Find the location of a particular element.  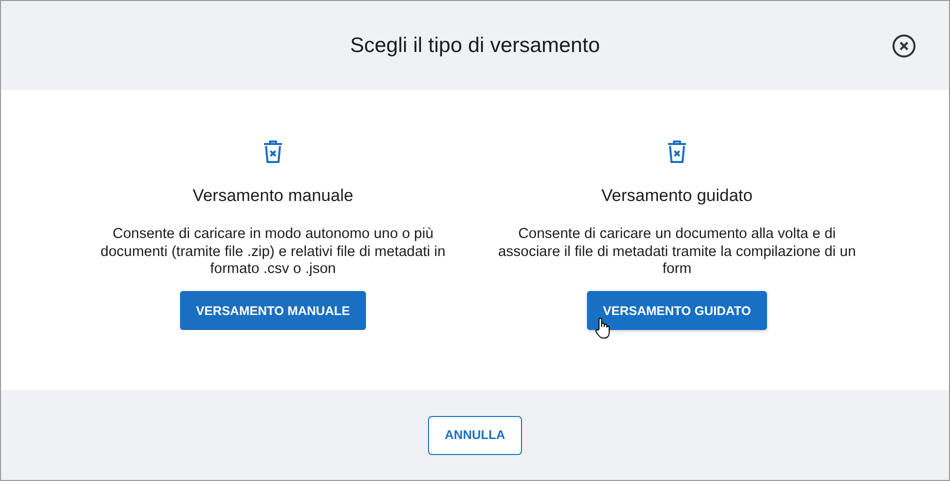

option-button: VERSAMENTO GUIDATO is located at coordinates (677, 310).